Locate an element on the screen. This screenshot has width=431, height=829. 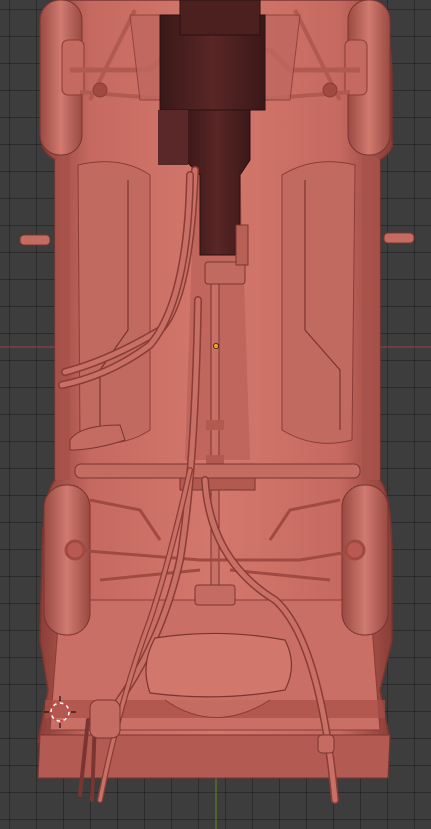
rear-left-wheel is located at coordinates (67, 560).